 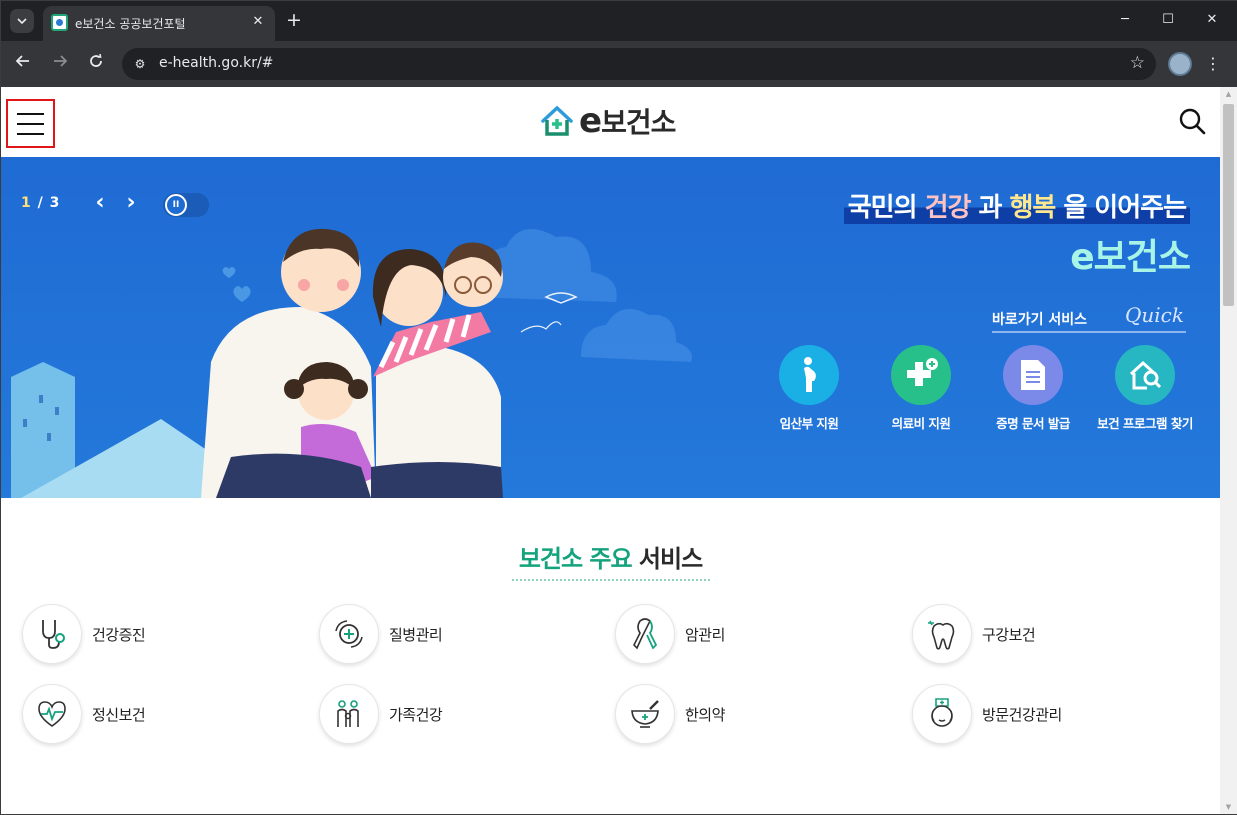 I want to click on quick-medical-support: 의료비 지원, so click(x=921, y=388).